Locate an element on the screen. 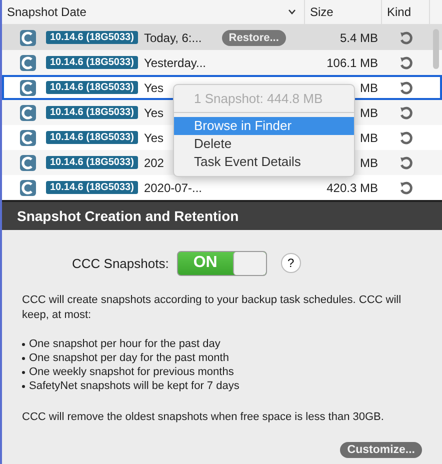 This screenshot has height=464, width=442. description-text: CCC will create snapshots according to your backup task schedules. CCC will keep, at most: is located at coordinates (212, 308).